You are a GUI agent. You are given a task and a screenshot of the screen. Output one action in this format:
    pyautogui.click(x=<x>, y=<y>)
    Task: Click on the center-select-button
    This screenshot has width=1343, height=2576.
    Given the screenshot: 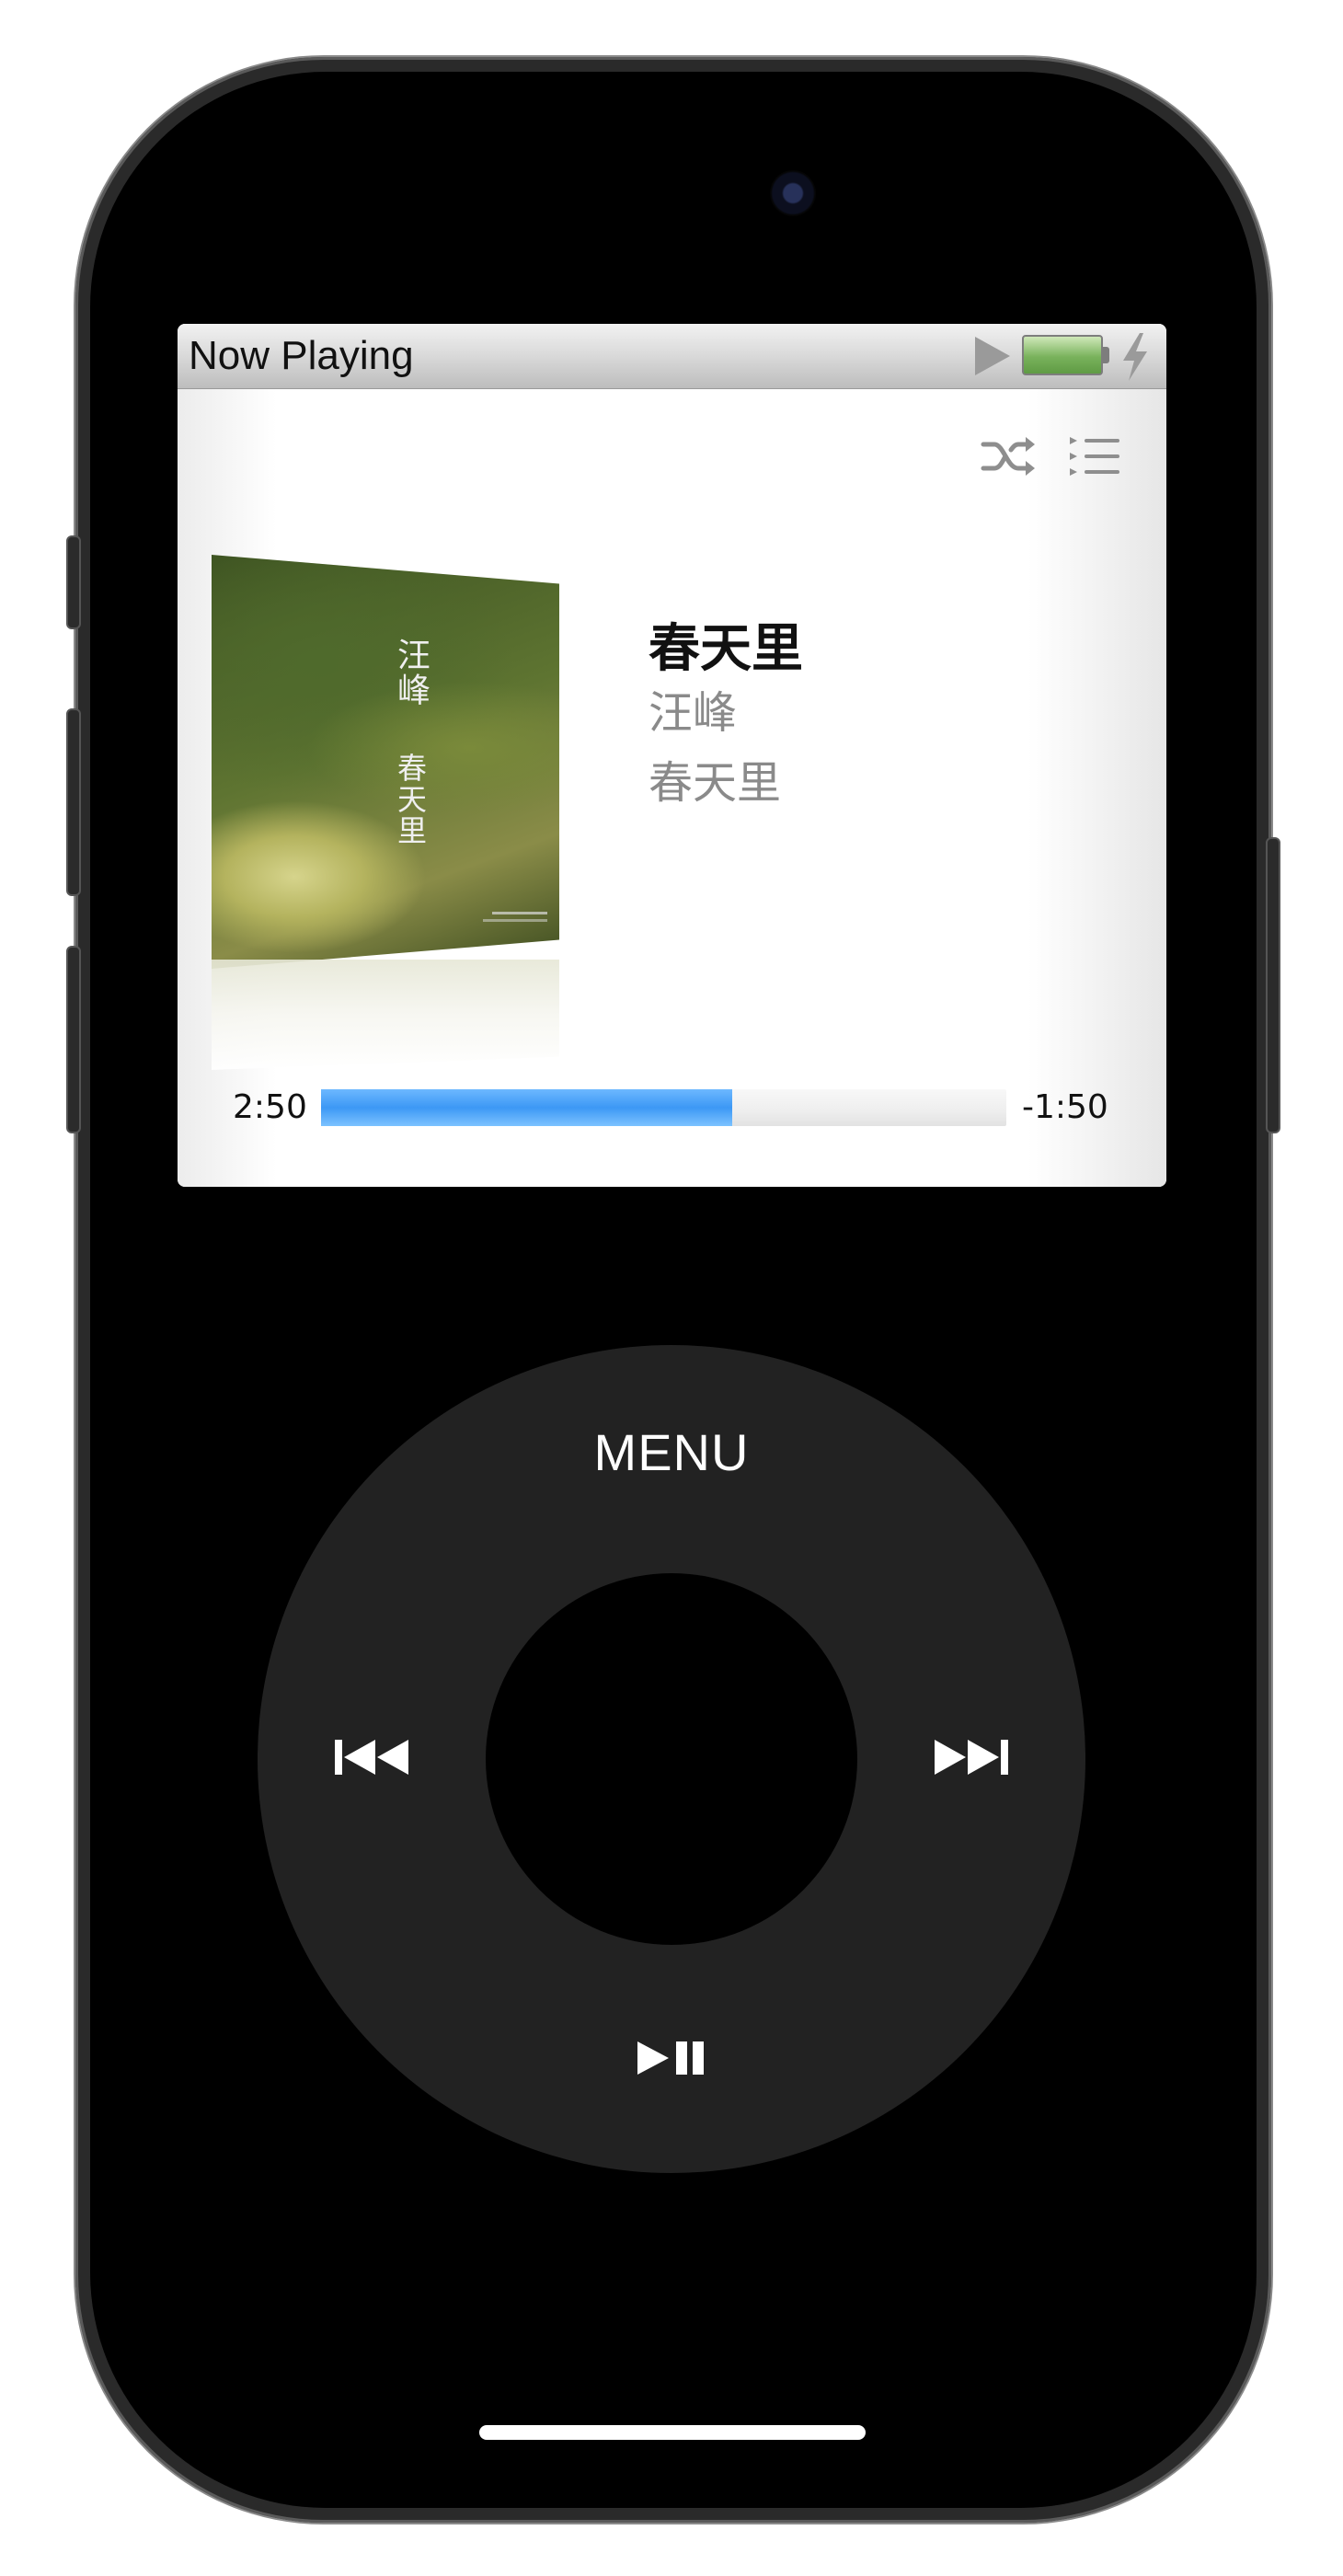 What is the action you would take?
    pyautogui.click(x=671, y=1759)
    